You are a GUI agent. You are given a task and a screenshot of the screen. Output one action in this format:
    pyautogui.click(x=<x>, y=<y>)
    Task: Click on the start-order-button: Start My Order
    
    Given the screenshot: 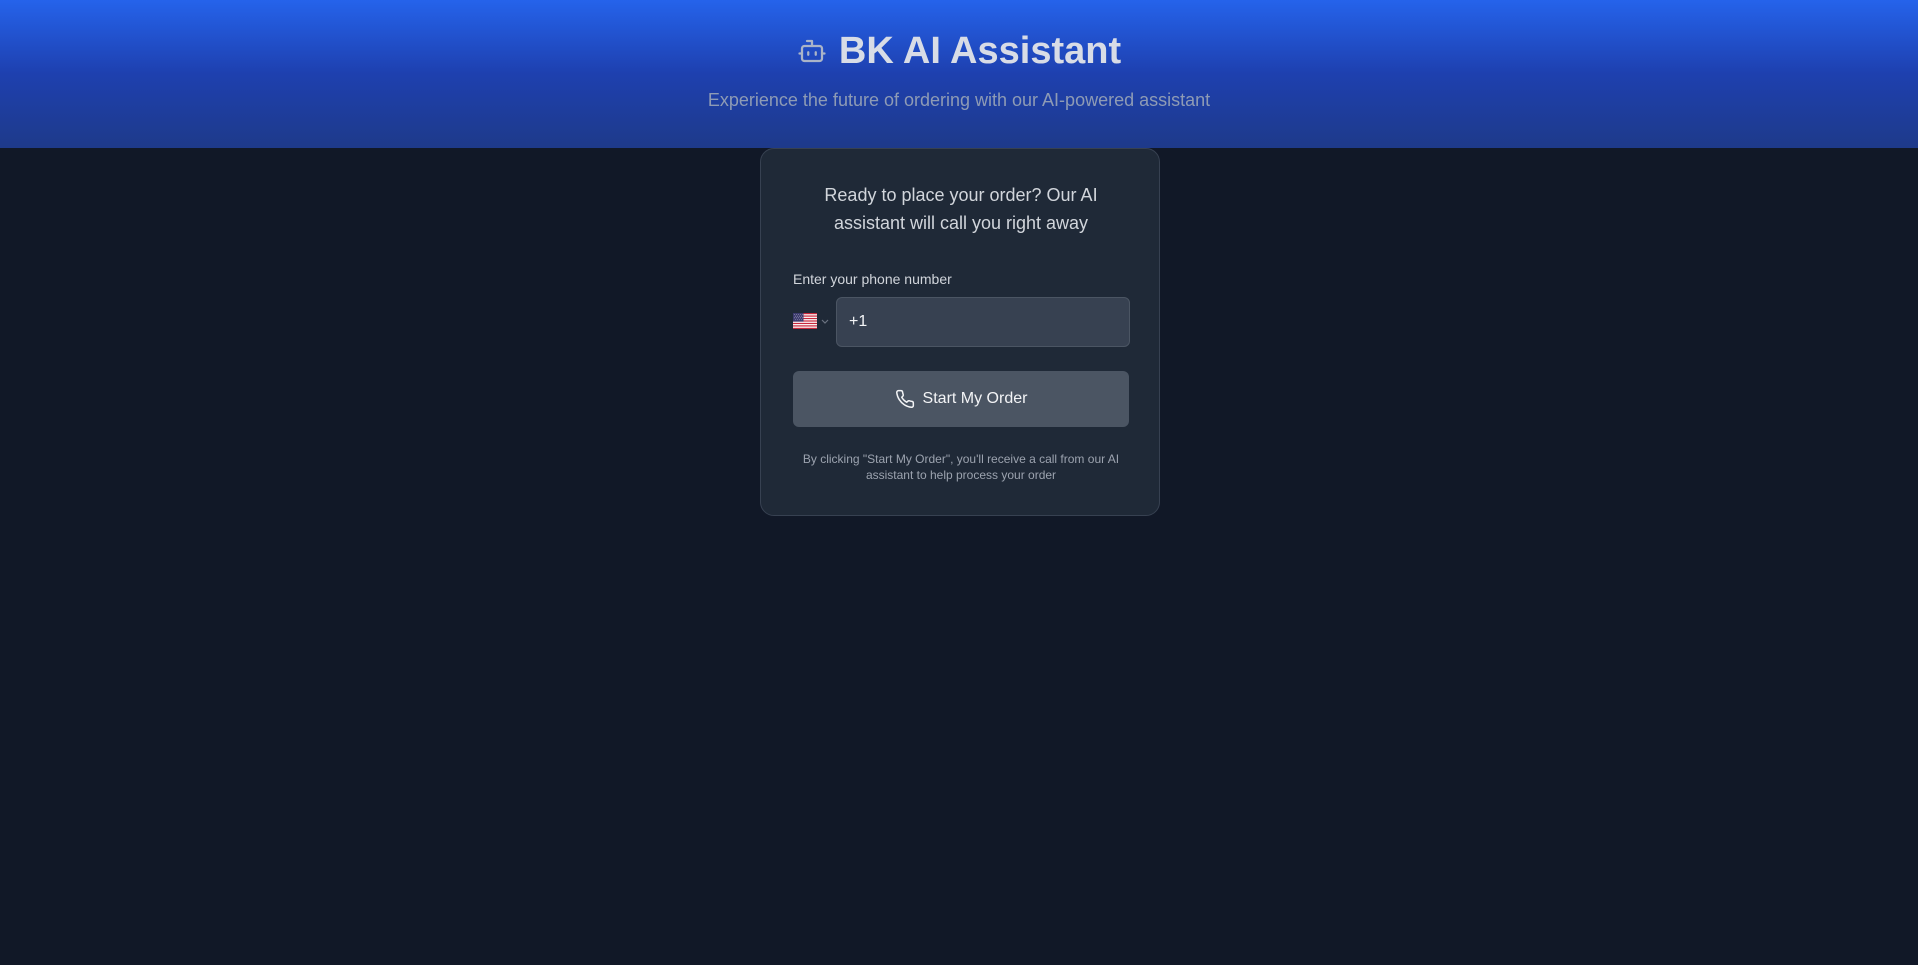 What is the action you would take?
    pyautogui.click(x=961, y=399)
    